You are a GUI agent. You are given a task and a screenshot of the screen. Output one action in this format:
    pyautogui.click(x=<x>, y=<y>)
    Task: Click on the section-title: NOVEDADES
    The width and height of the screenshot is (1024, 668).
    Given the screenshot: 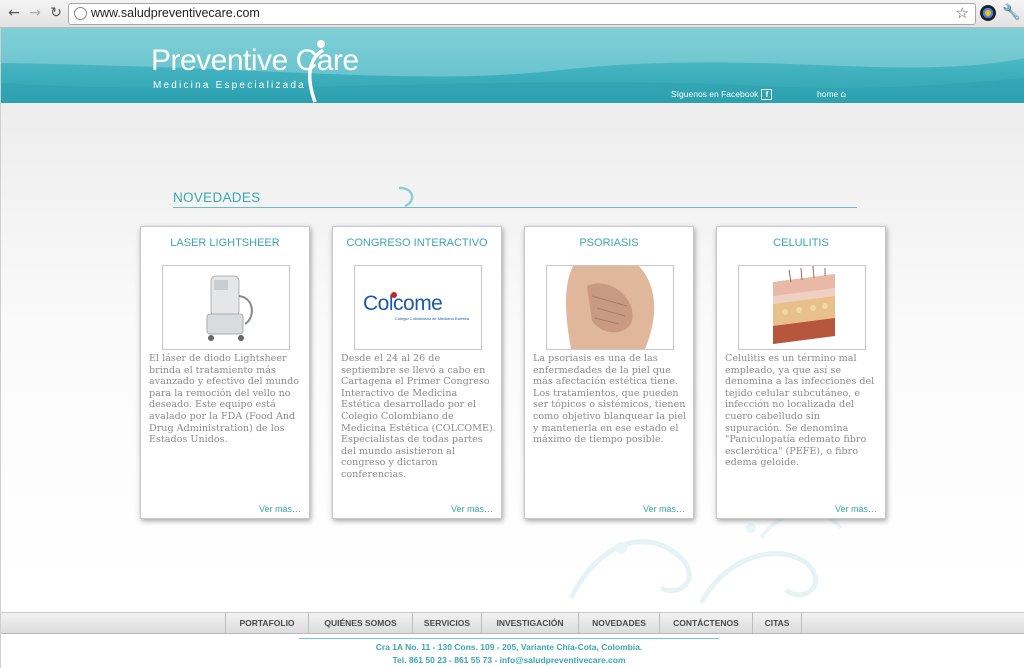 What is the action you would take?
    pyautogui.click(x=217, y=197)
    